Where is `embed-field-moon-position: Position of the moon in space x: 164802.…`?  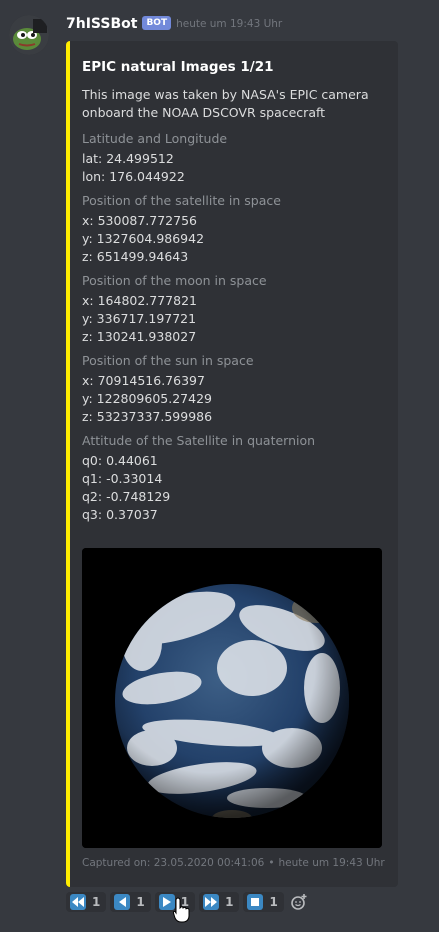 embed-field-moon-position: Position of the moon in space x: 164802.… is located at coordinates (235, 309).